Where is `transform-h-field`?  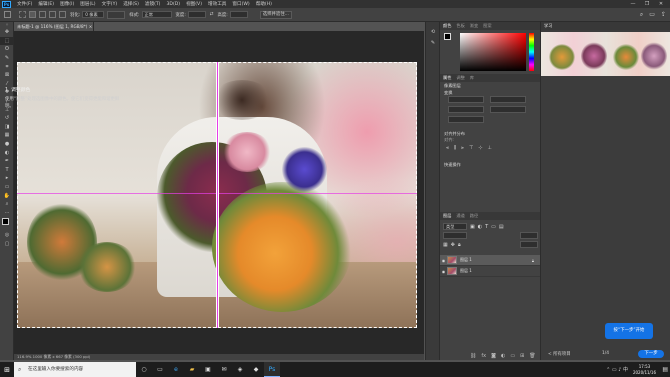
transform-h-field is located at coordinates (508, 99).